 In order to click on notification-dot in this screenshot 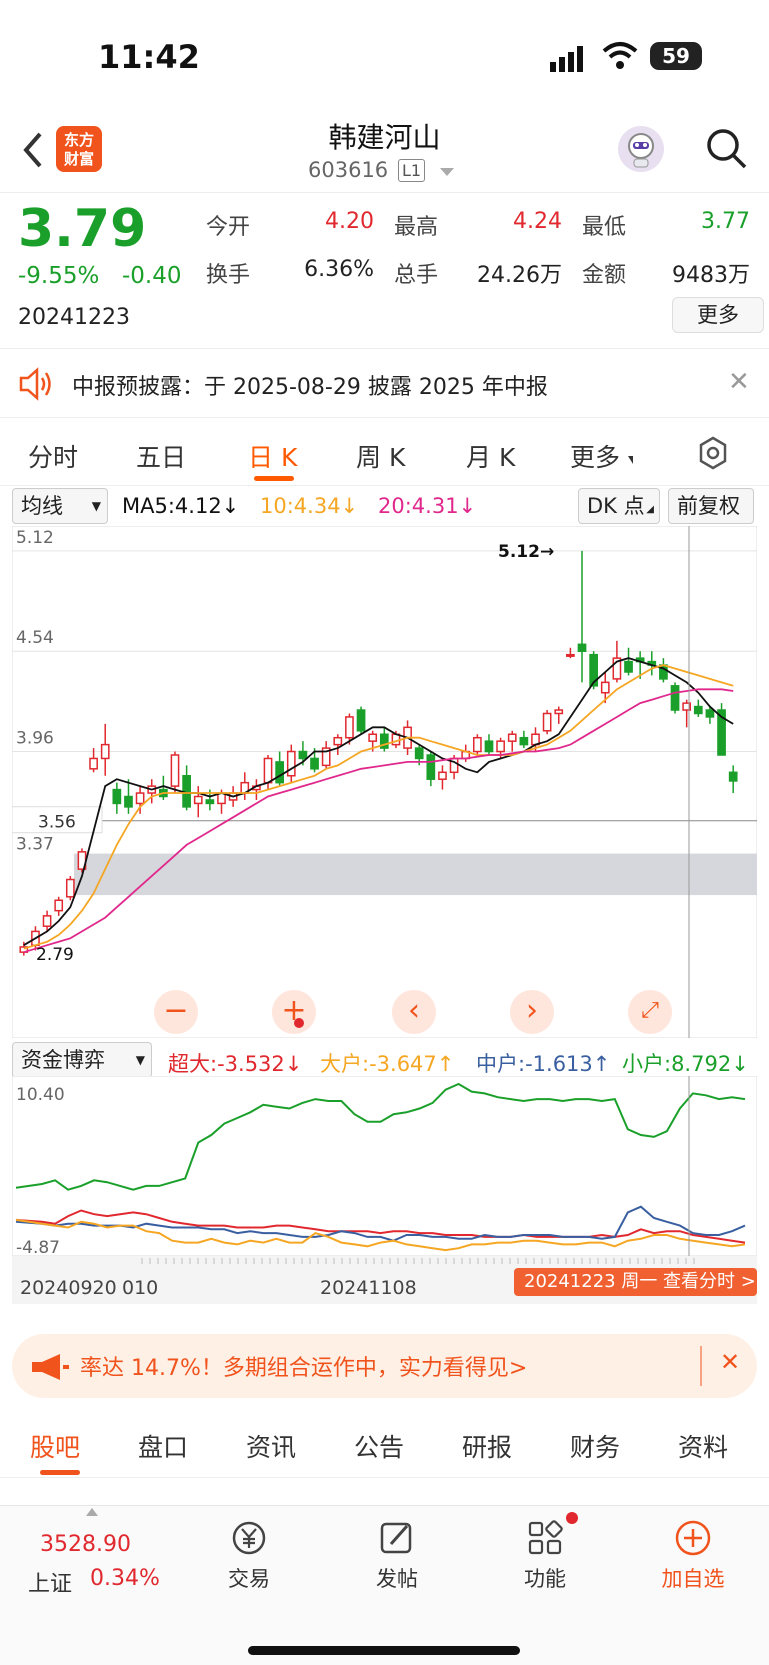, I will do `click(299, 1023)`.